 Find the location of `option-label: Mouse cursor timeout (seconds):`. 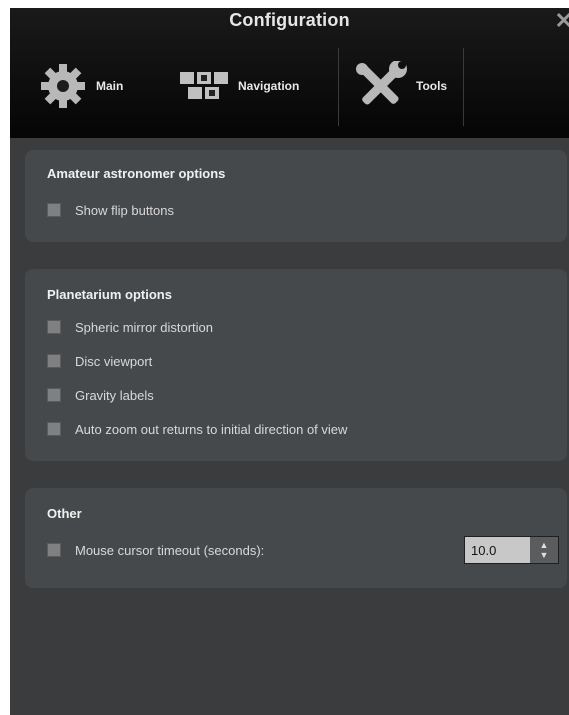

option-label: Mouse cursor timeout (seconds): is located at coordinates (170, 550).